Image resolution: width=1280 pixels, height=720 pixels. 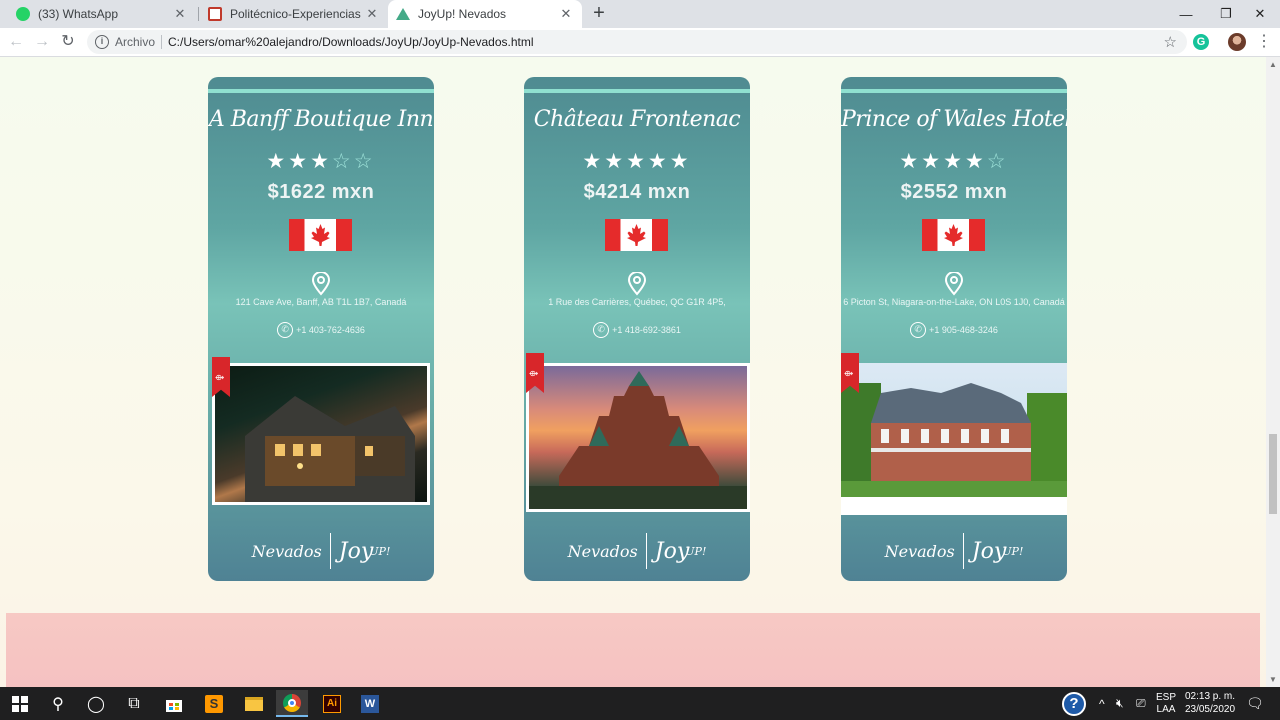 I want to click on hotel-name: A Banff Boutique Inn, so click(x=321, y=119).